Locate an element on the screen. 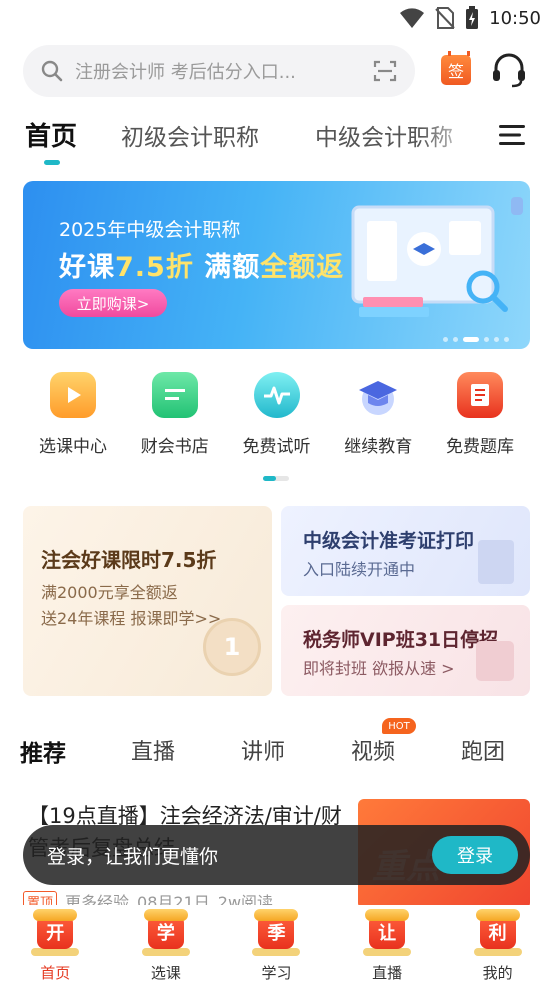 The width and height of the screenshot is (553, 983). nav-profile: 利 我的 is located at coordinates (498, 944).